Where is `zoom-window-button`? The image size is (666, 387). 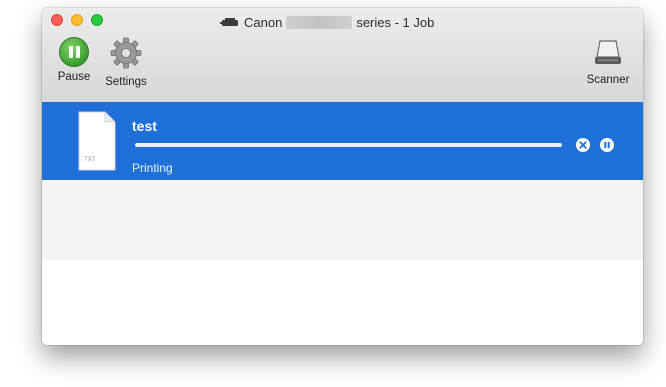
zoom-window-button is located at coordinates (97, 20).